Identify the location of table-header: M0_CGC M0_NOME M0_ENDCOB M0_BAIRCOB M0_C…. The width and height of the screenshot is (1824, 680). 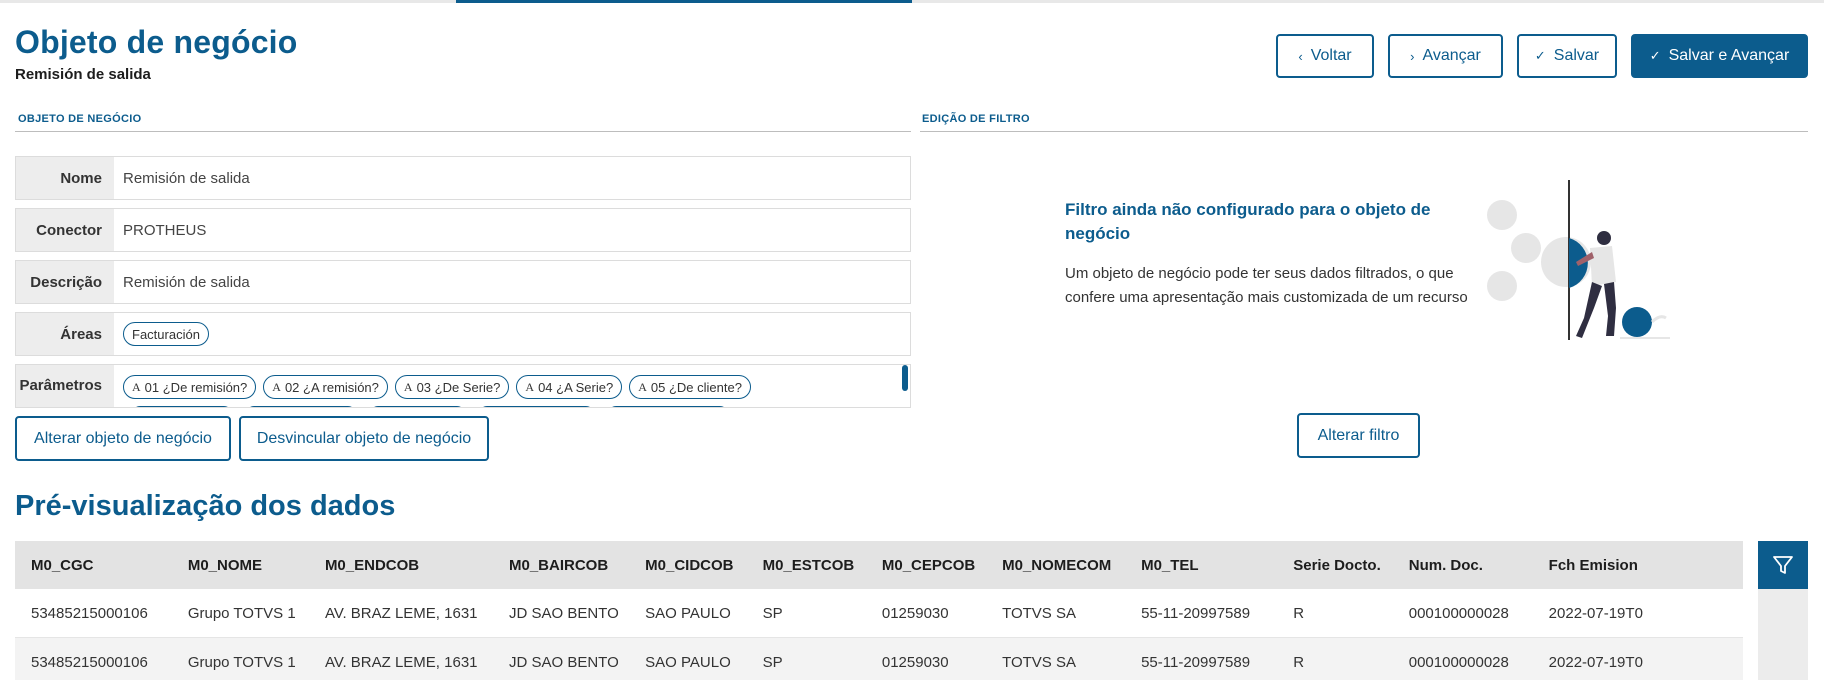
(879, 565).